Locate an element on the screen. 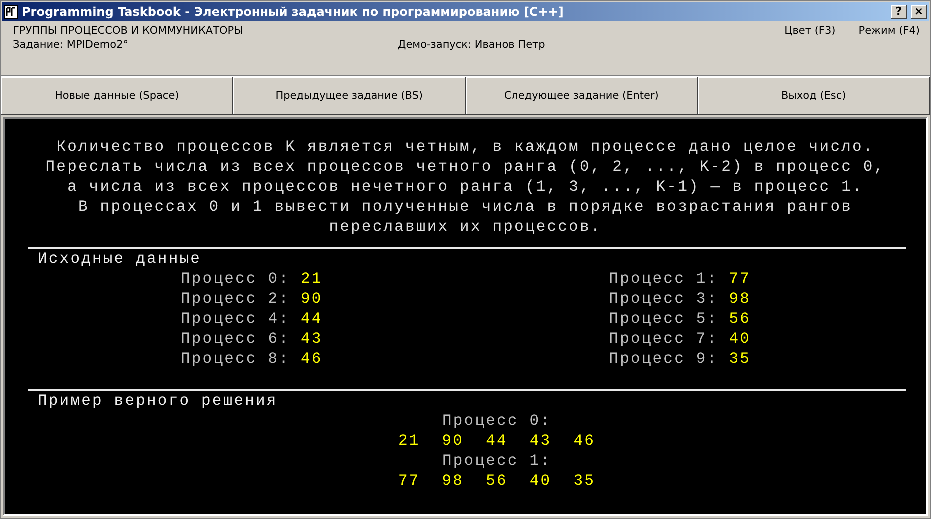  window-title: Programming Taskbook - Электронный задачник по программированию [C++] is located at coordinates (293, 11).